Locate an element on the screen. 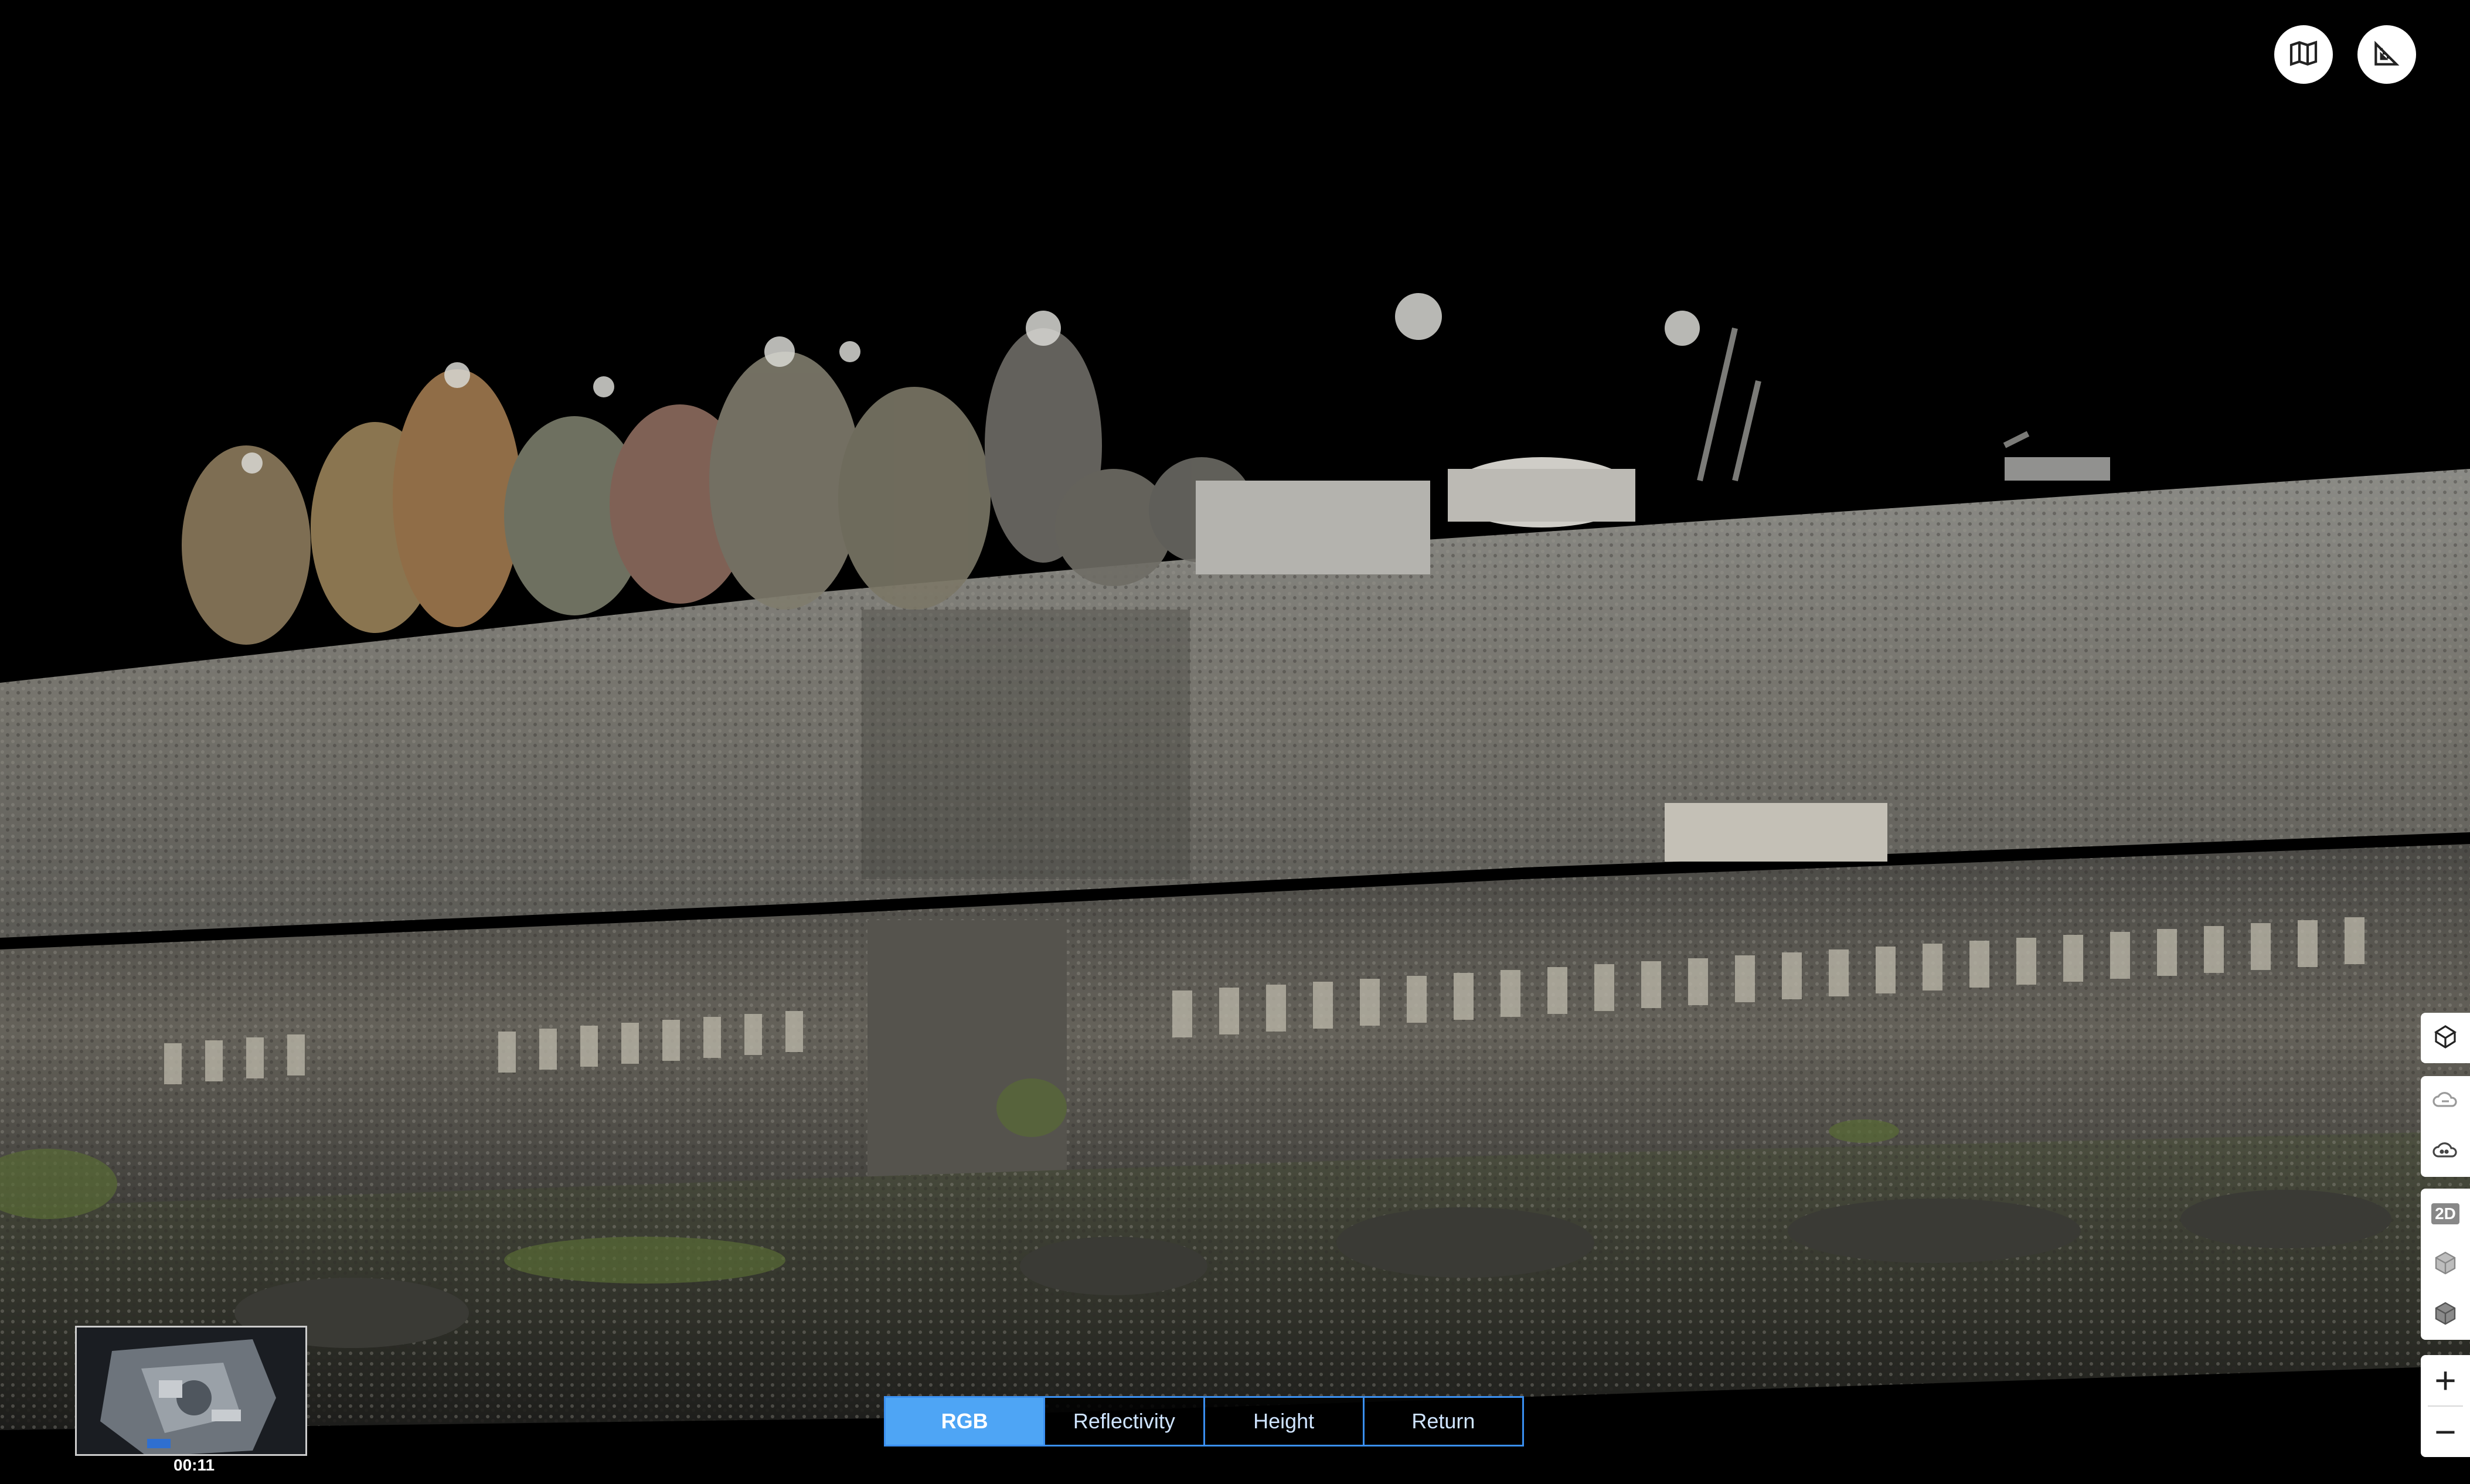 This screenshot has width=2470, height=1484. zoom-out-button: − is located at coordinates (2445, 1432).